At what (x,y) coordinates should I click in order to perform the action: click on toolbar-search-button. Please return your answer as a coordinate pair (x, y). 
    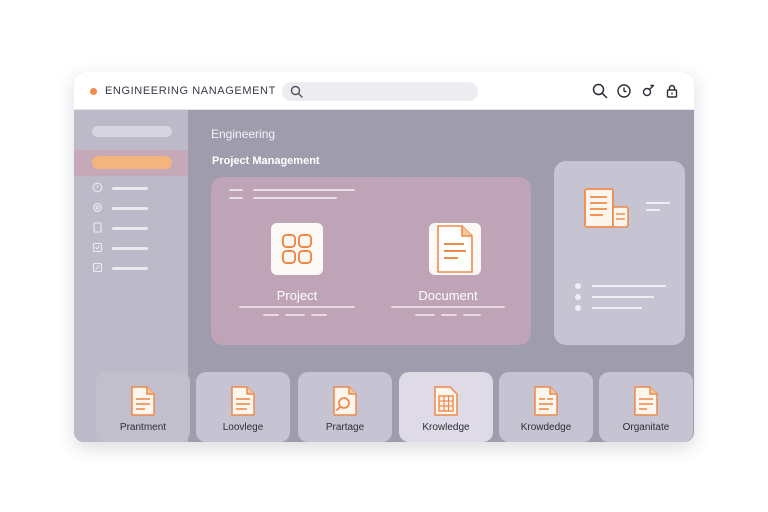
    Looking at the image, I should click on (600, 91).